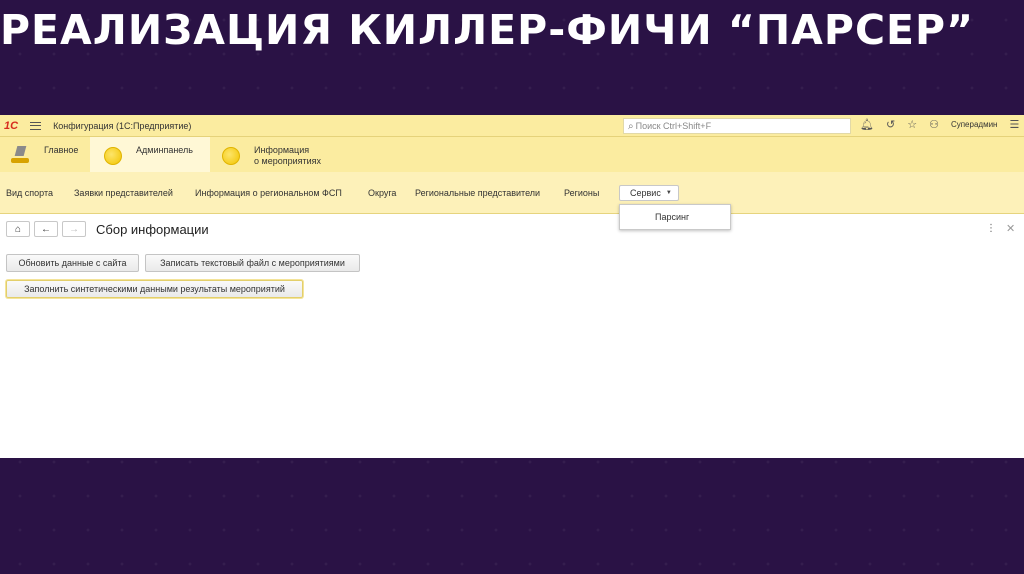 This screenshot has width=1024, height=574. What do you see at coordinates (672, 217) in the screenshot?
I see `dropdown-item-parsing: Парсинг` at bounding box center [672, 217].